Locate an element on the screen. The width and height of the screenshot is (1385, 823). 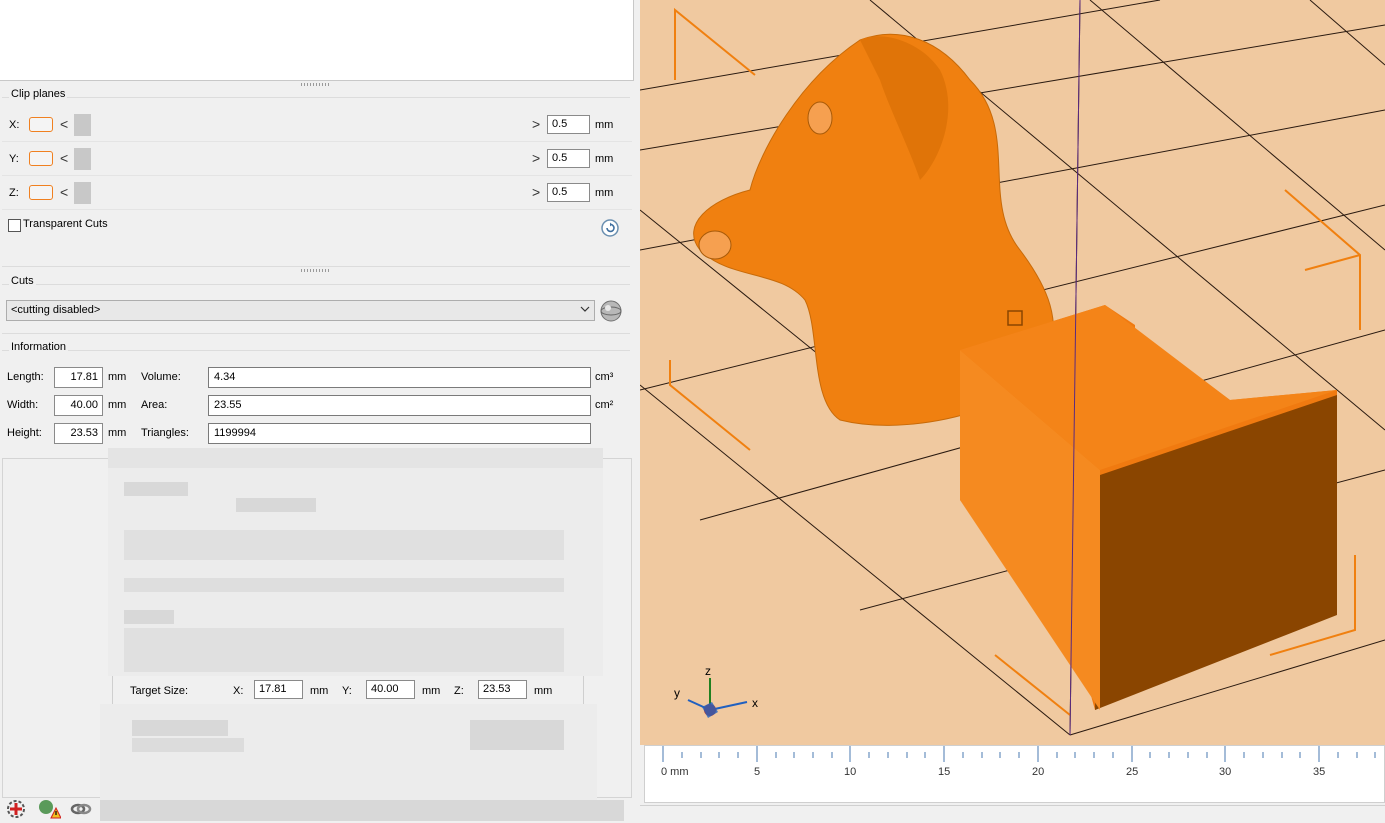
clip-y-color-swatch is located at coordinates (41, 158).